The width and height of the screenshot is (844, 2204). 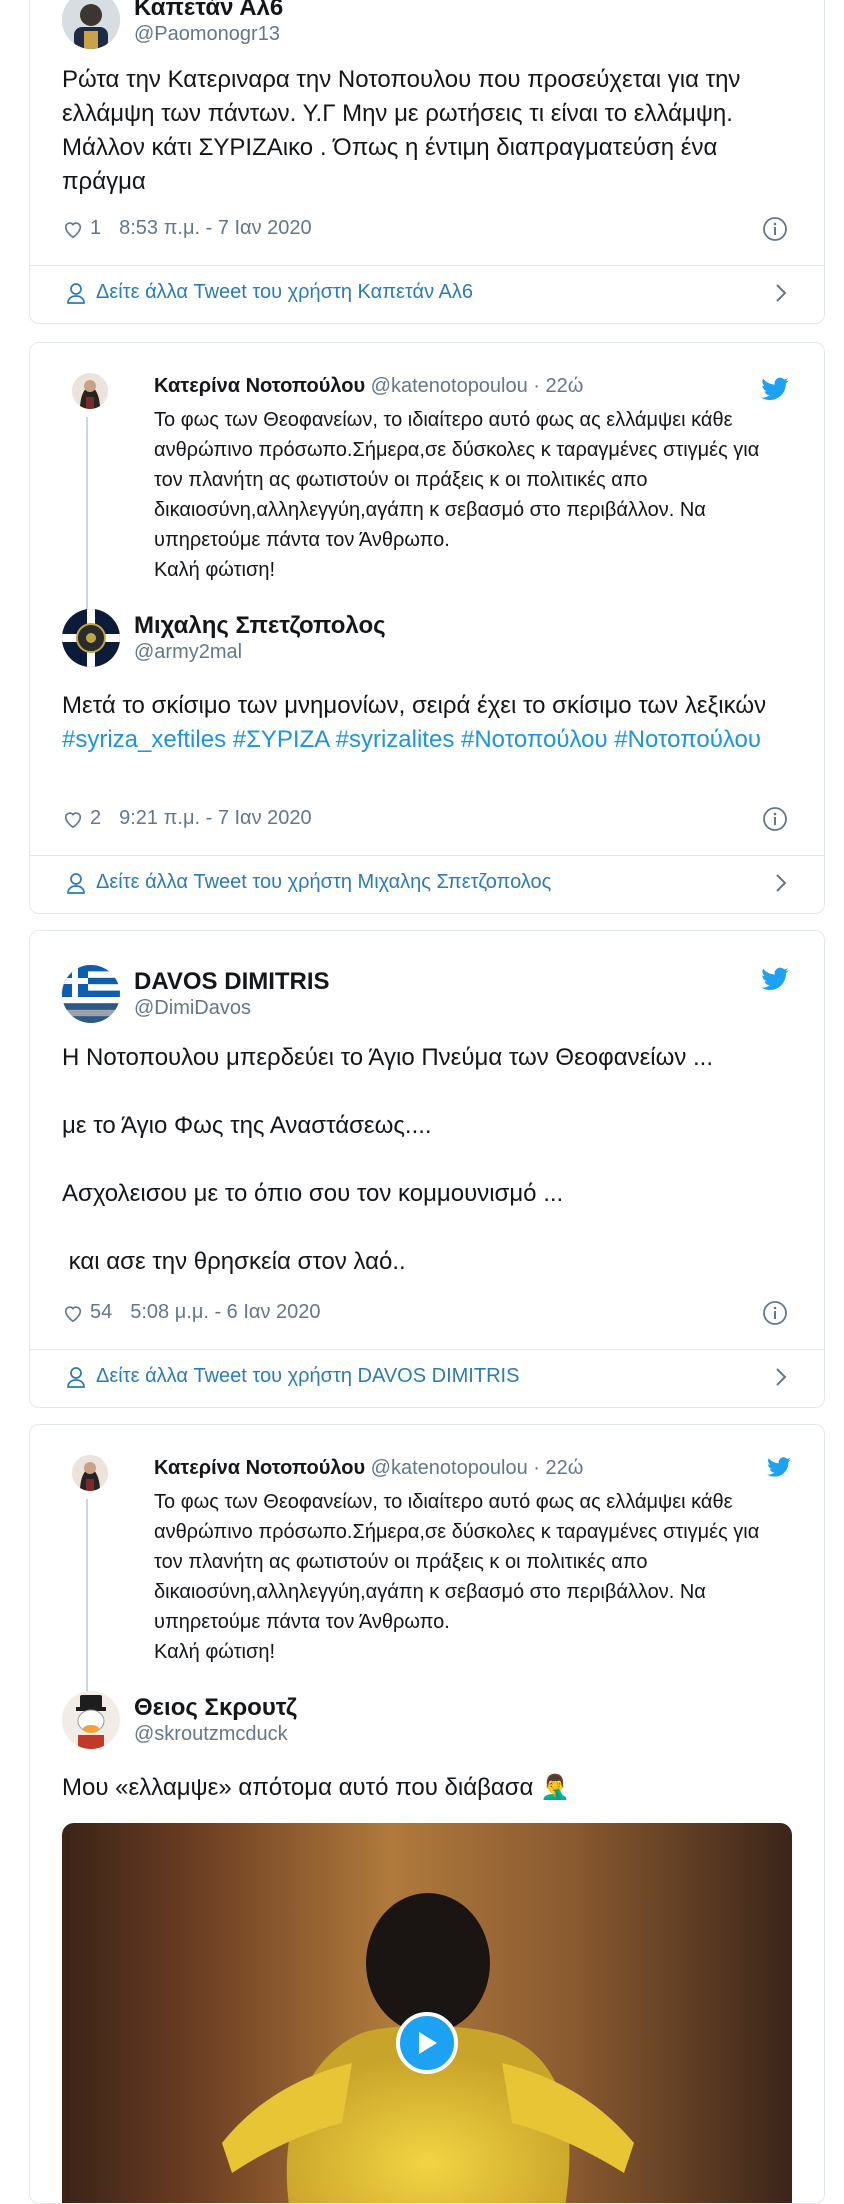 I want to click on like-count: 2, so click(x=96, y=818).